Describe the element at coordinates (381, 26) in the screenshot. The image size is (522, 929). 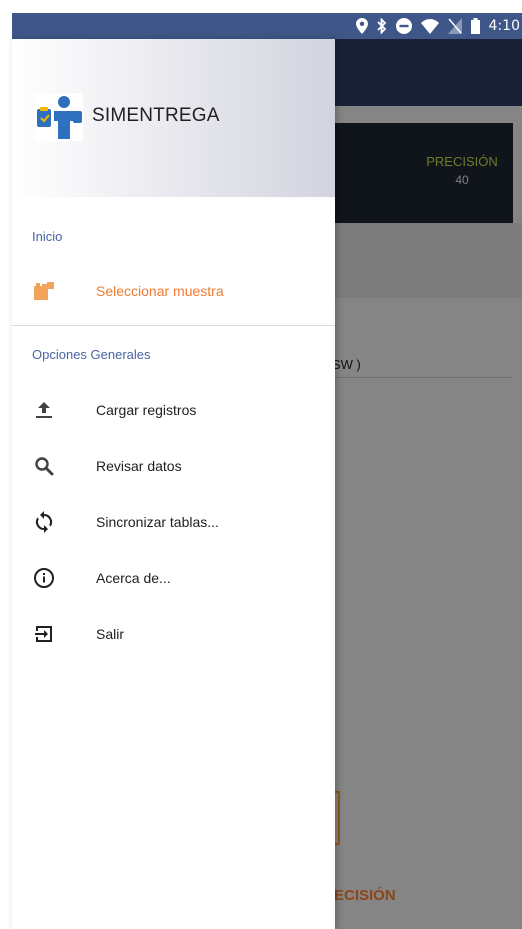
I see `bluetooth-icon` at that location.